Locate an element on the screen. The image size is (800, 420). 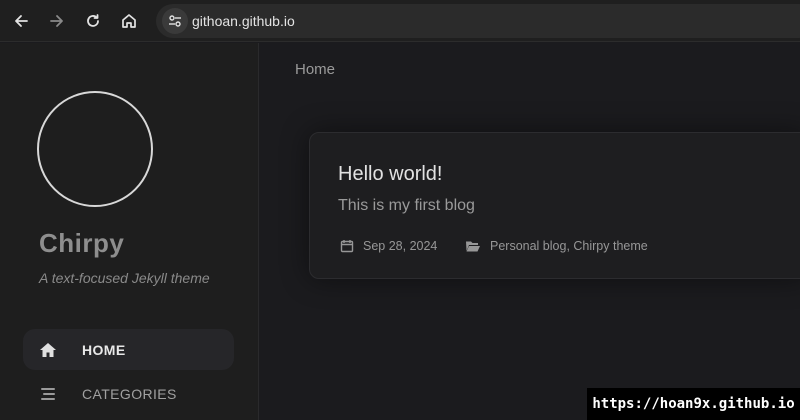
post-categories: Personal blog, Chirpy theme is located at coordinates (556, 246).